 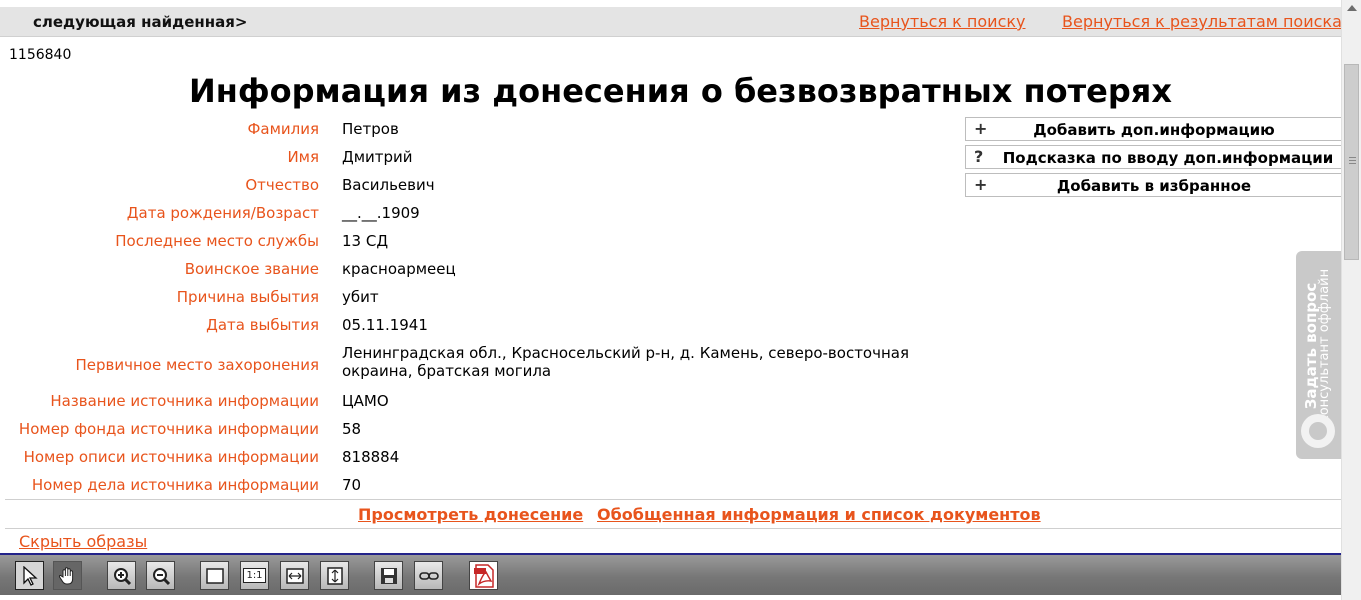 I want to click on info-row-inventory-number: Номер описи источника информации 818884, so click(x=475, y=457).